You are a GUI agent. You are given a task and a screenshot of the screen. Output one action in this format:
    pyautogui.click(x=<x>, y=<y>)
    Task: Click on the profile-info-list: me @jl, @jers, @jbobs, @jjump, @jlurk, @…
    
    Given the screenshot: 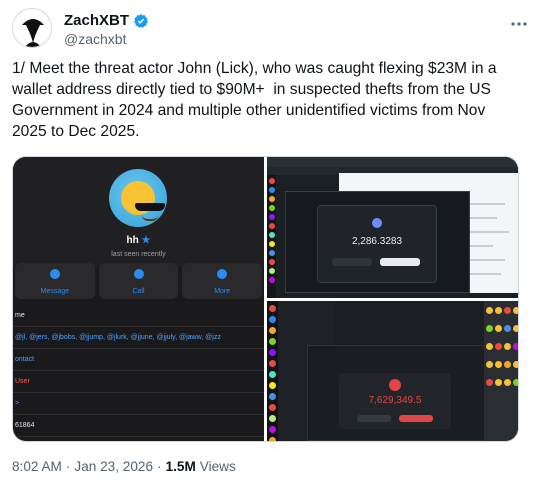 What is the action you would take?
    pyautogui.click(x=138, y=371)
    